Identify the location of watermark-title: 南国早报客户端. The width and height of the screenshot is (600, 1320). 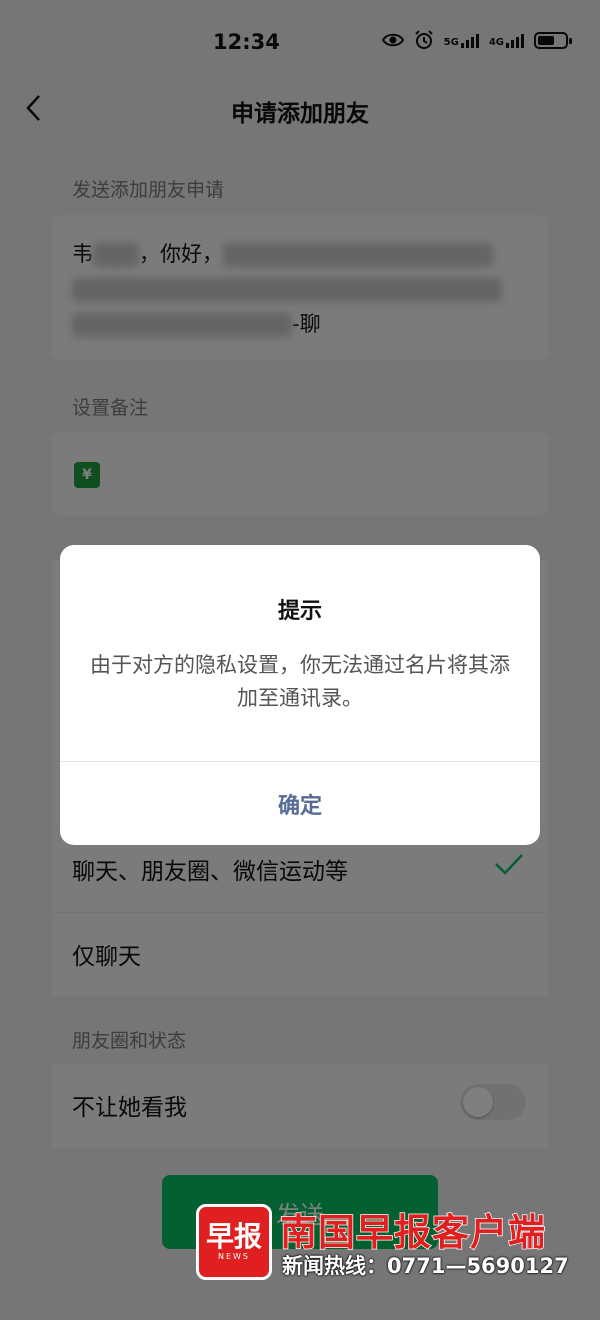
(412, 1232).